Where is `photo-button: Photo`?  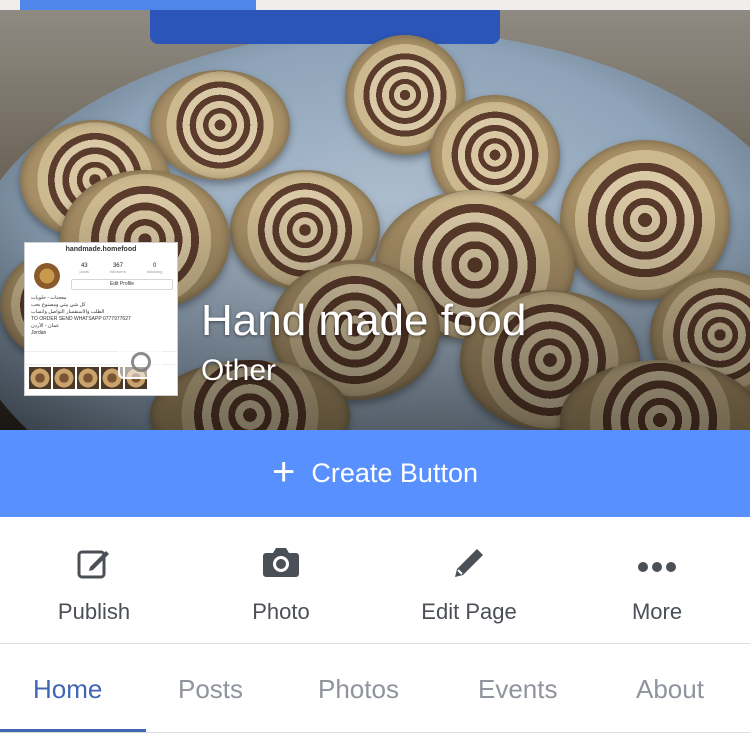
photo-button: Photo is located at coordinates (281, 580).